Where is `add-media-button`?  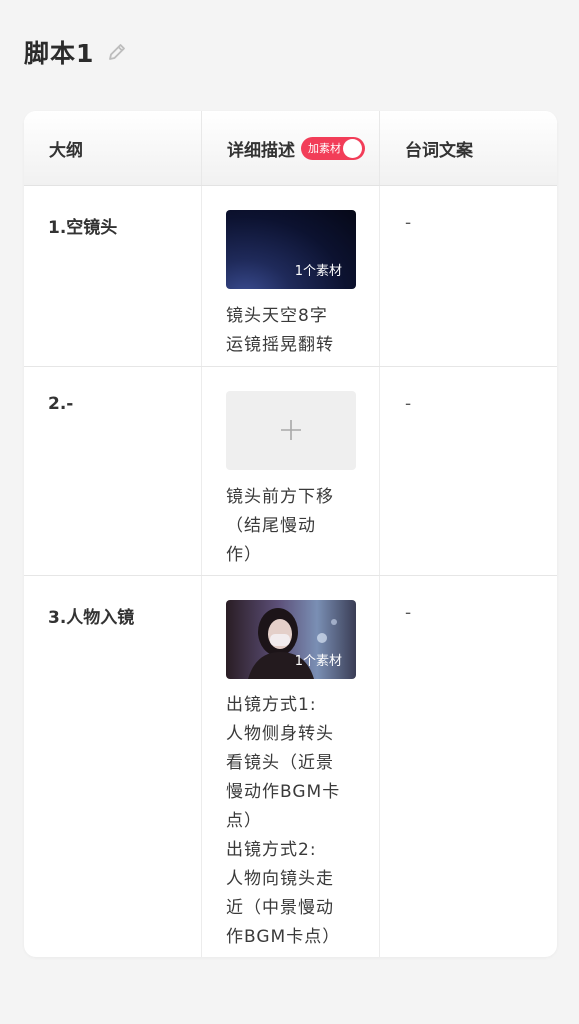
add-media-button is located at coordinates (291, 430).